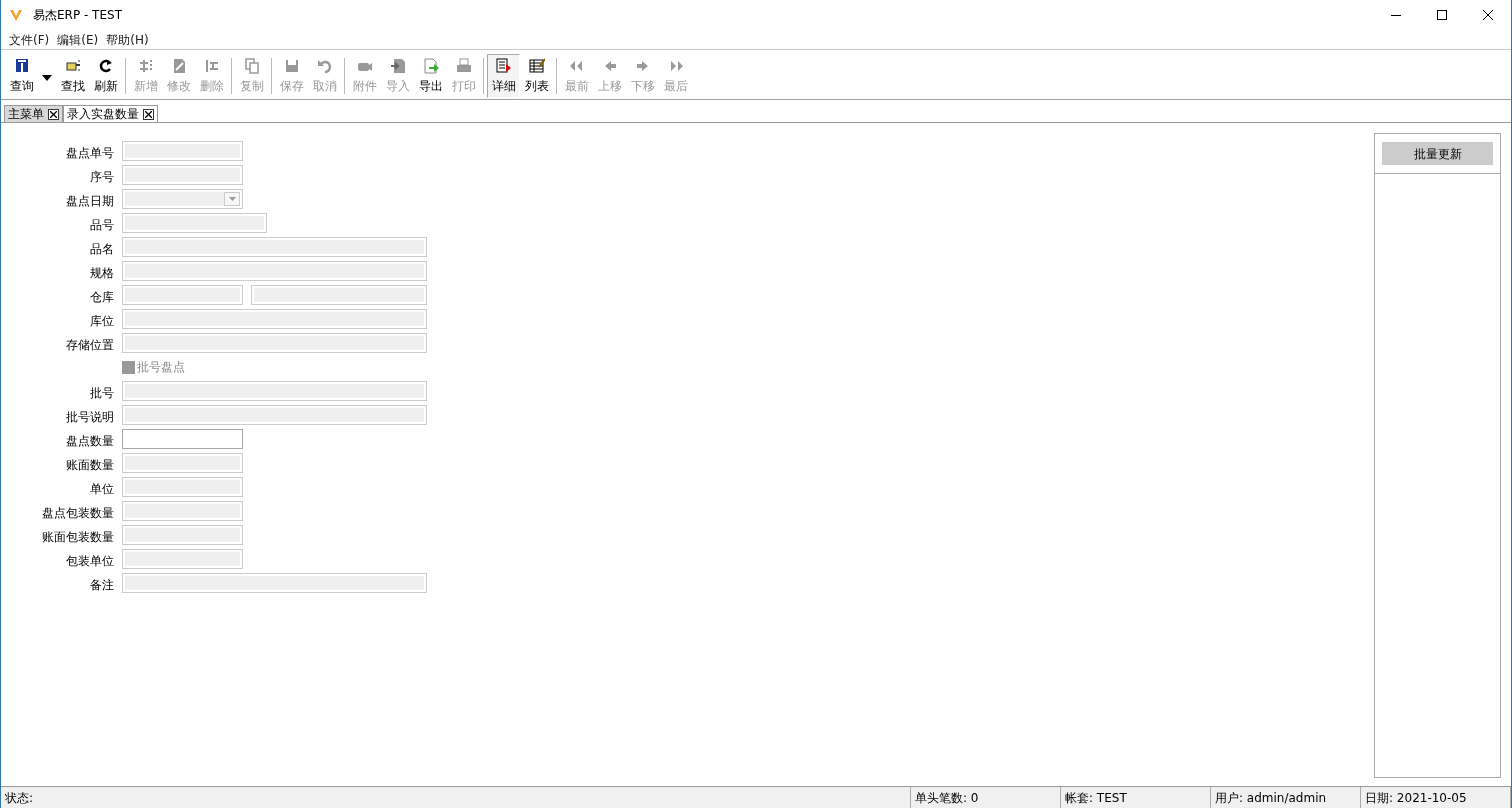 The width and height of the screenshot is (1512, 808). What do you see at coordinates (89, 561) in the screenshot?
I see `field-label: 包装单位` at bounding box center [89, 561].